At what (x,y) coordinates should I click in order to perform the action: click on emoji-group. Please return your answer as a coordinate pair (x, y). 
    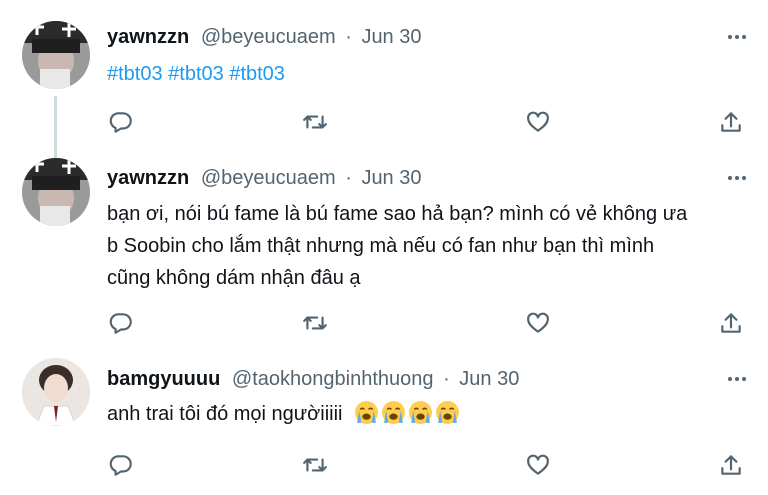
    Looking at the image, I should click on (406, 413).